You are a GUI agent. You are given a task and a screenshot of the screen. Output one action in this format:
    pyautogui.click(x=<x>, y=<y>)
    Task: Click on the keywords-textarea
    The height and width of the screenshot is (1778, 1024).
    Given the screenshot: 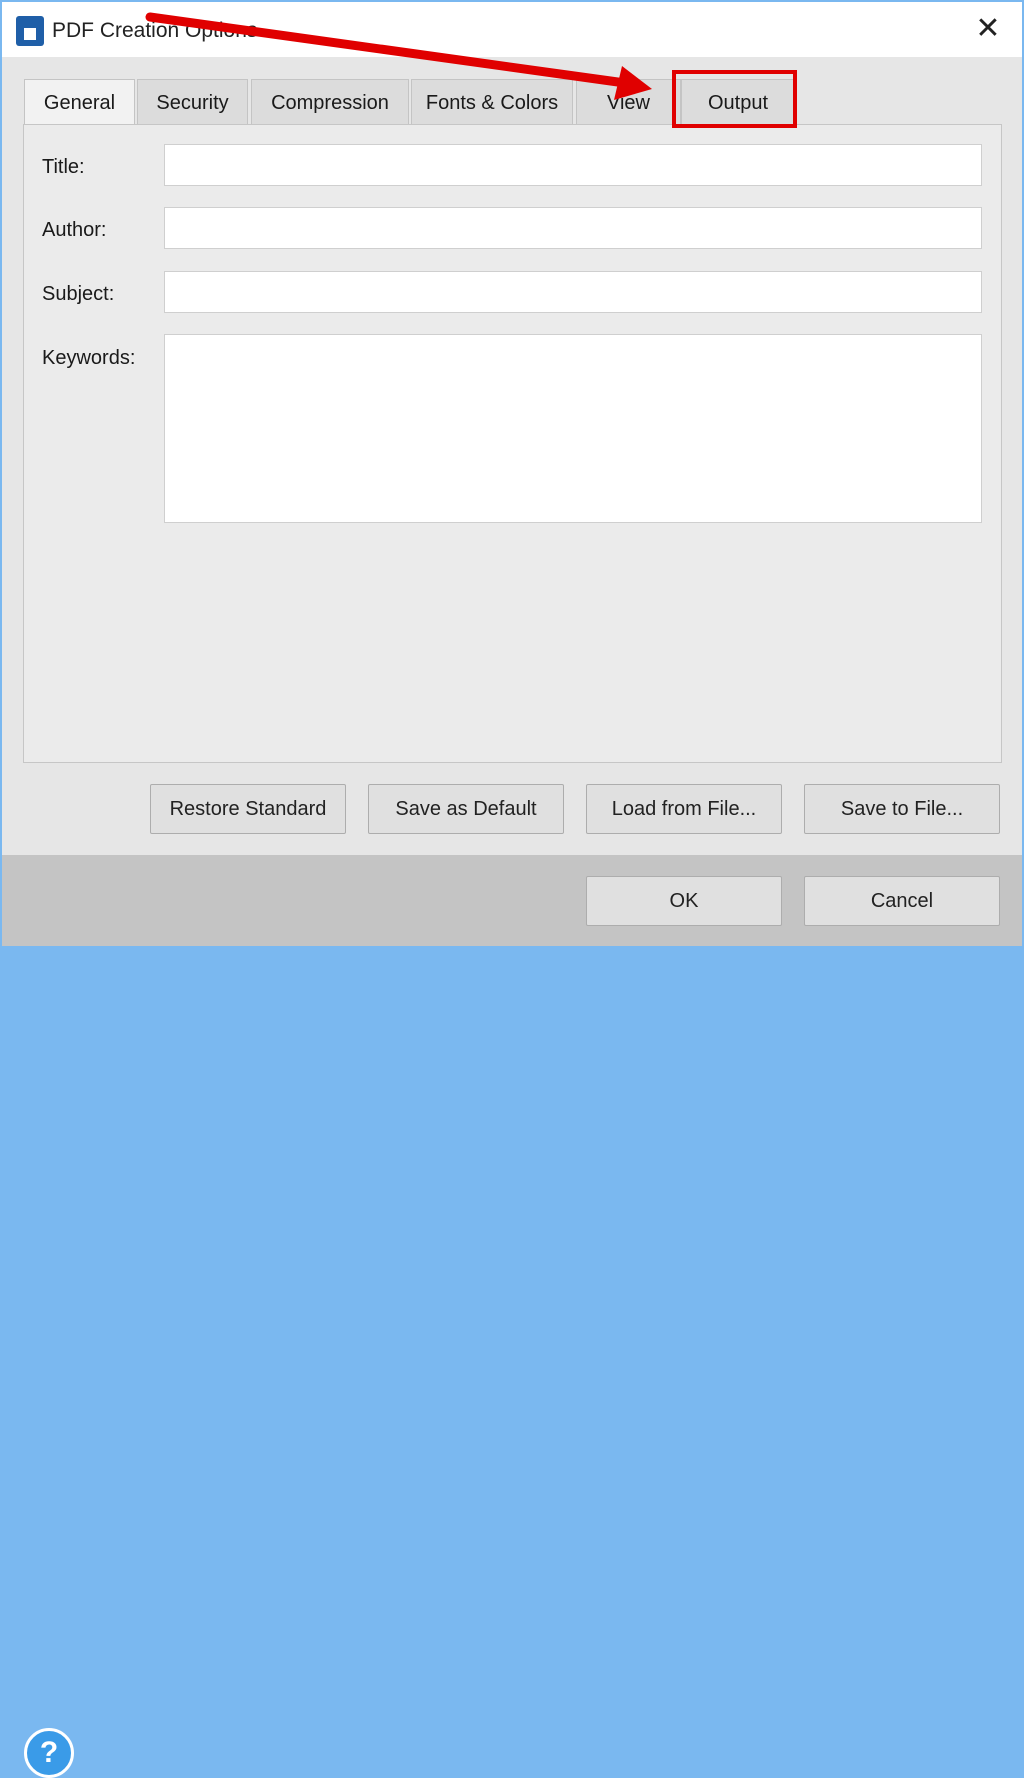 What is the action you would take?
    pyautogui.click(x=573, y=428)
    